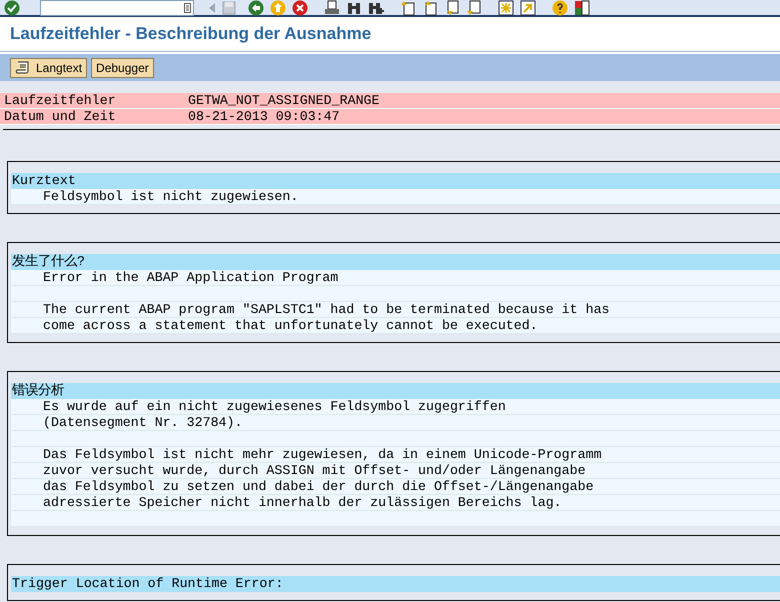 Image resolution: width=780 pixels, height=602 pixels. What do you see at coordinates (474, 8) in the screenshot?
I see `last-page-icon` at bounding box center [474, 8].